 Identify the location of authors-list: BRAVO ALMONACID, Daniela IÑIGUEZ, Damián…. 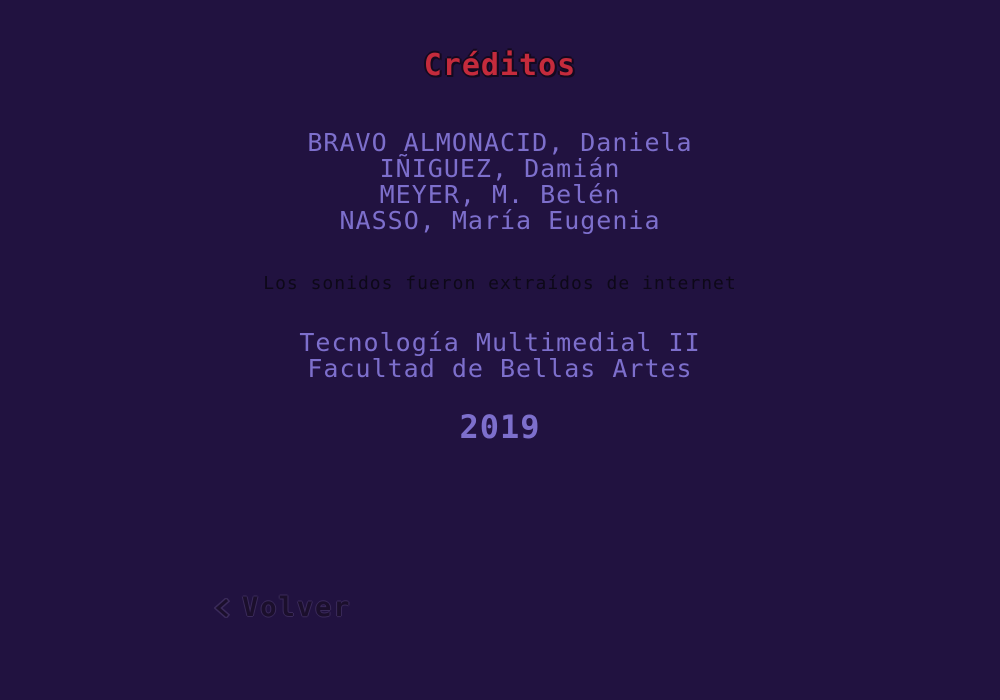
(500, 182).